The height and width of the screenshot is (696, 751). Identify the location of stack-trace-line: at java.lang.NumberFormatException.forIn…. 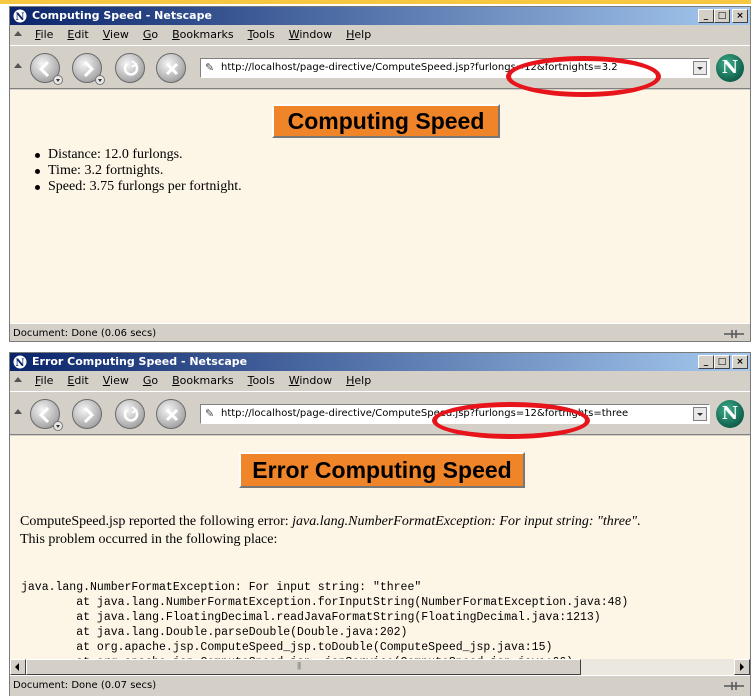
(325, 602).